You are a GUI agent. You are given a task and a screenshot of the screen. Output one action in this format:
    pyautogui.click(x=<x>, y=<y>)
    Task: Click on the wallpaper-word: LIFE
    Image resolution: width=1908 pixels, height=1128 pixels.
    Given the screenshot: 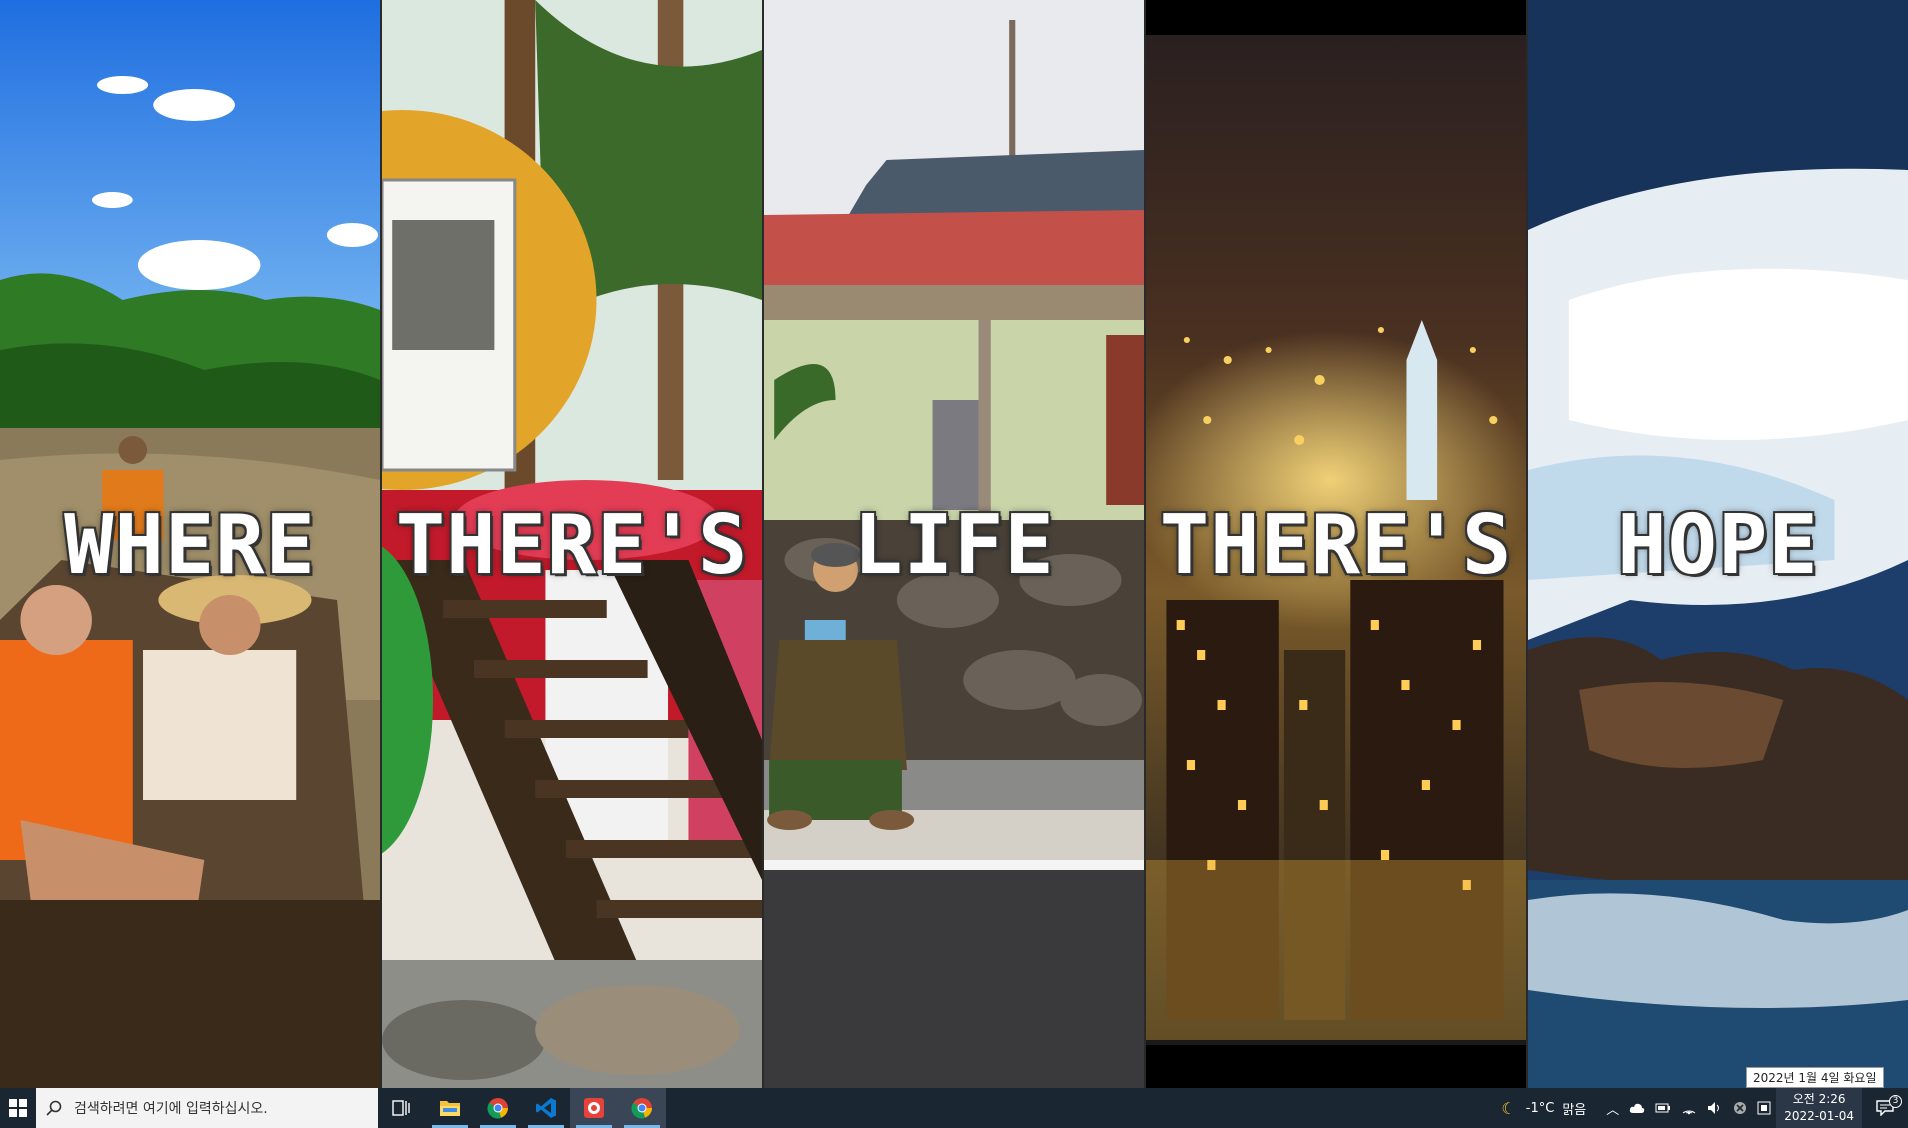 What is the action you would take?
    pyautogui.click(x=954, y=545)
    